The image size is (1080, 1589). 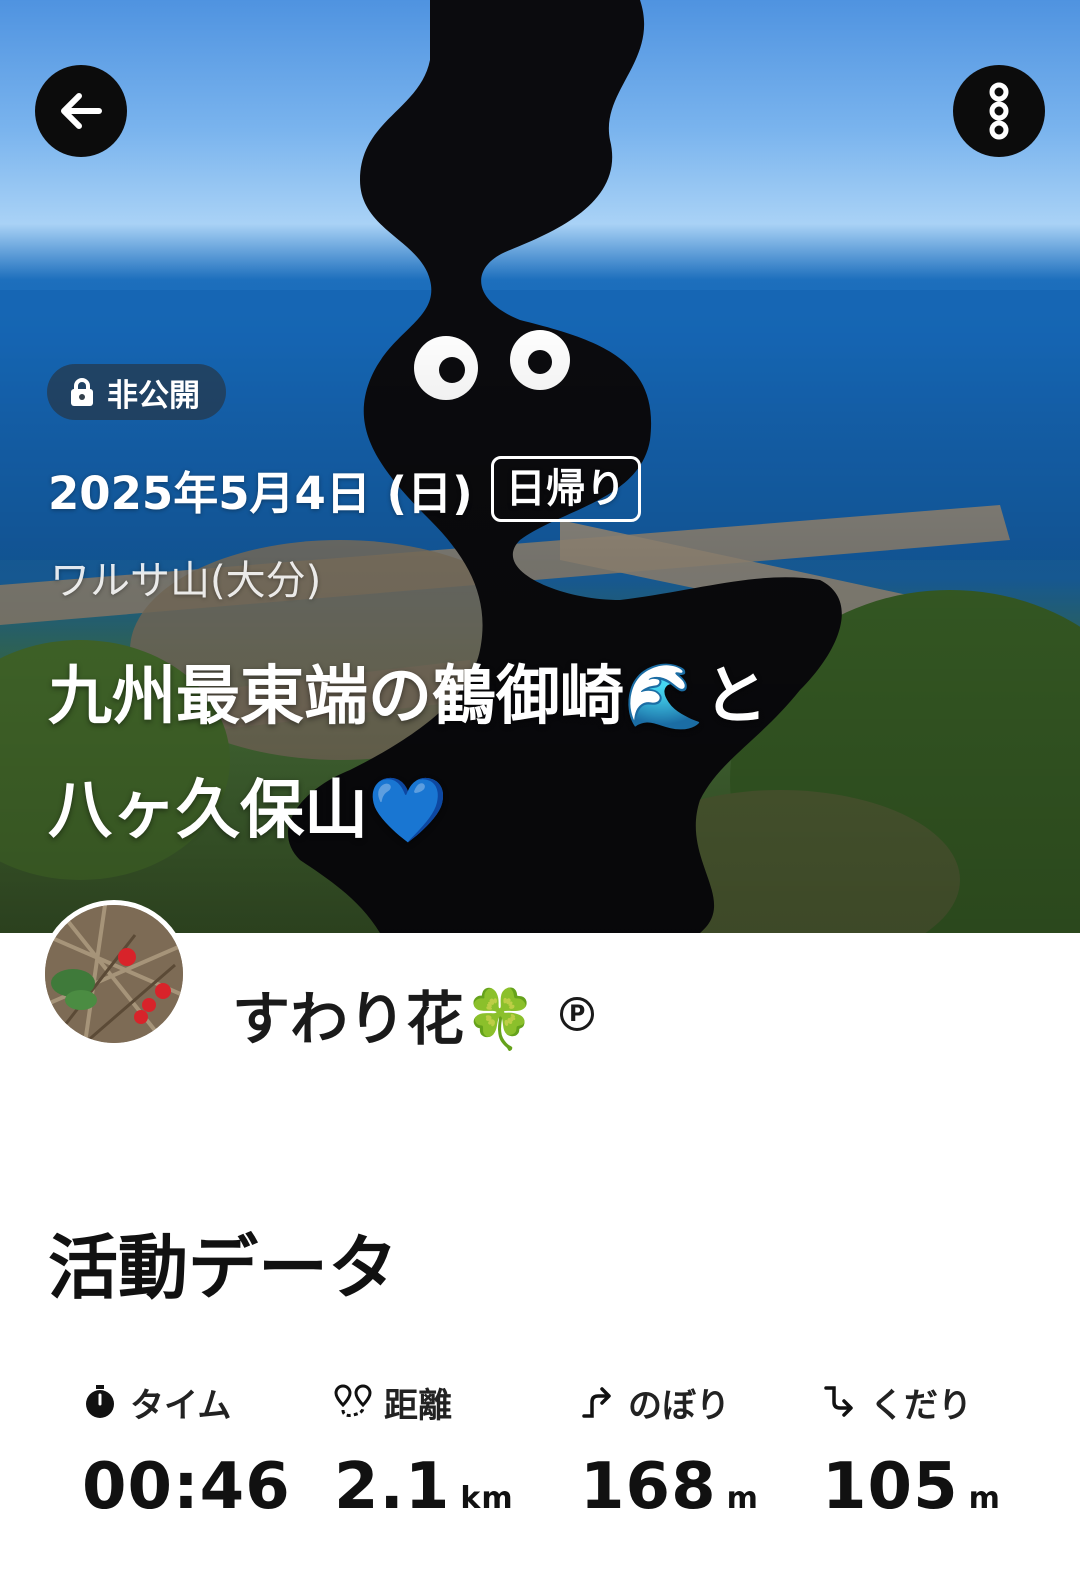 I want to click on stat-time: タイム 00:46, so click(x=186, y=1460).